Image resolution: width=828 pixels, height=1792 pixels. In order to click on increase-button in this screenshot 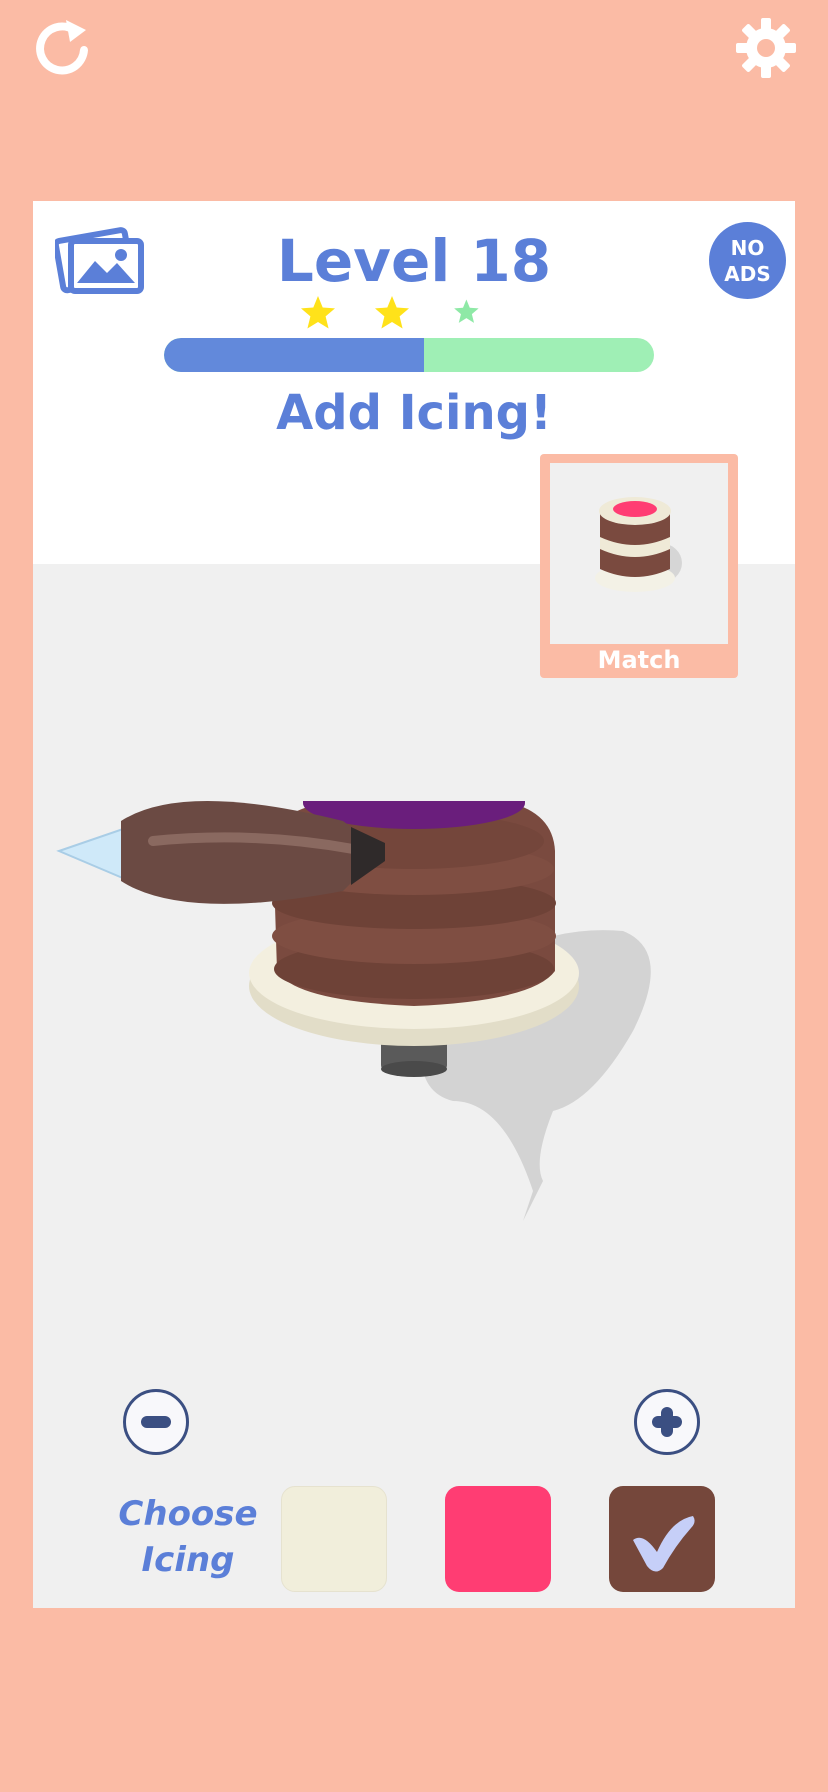, I will do `click(667, 1422)`.